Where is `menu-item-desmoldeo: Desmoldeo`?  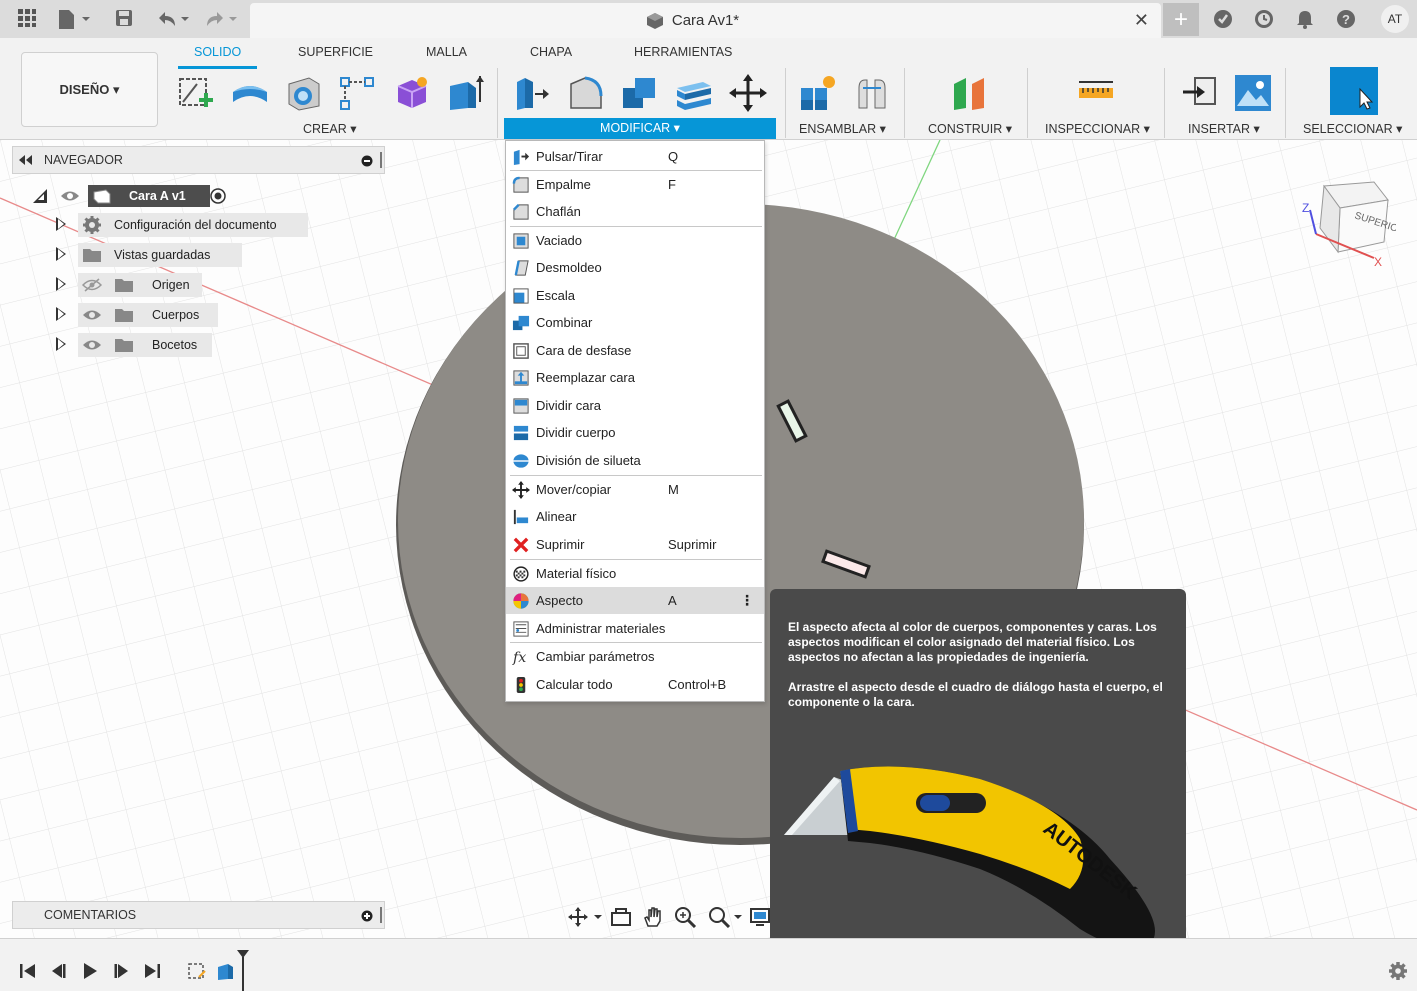 menu-item-desmoldeo: Desmoldeo is located at coordinates (635, 267).